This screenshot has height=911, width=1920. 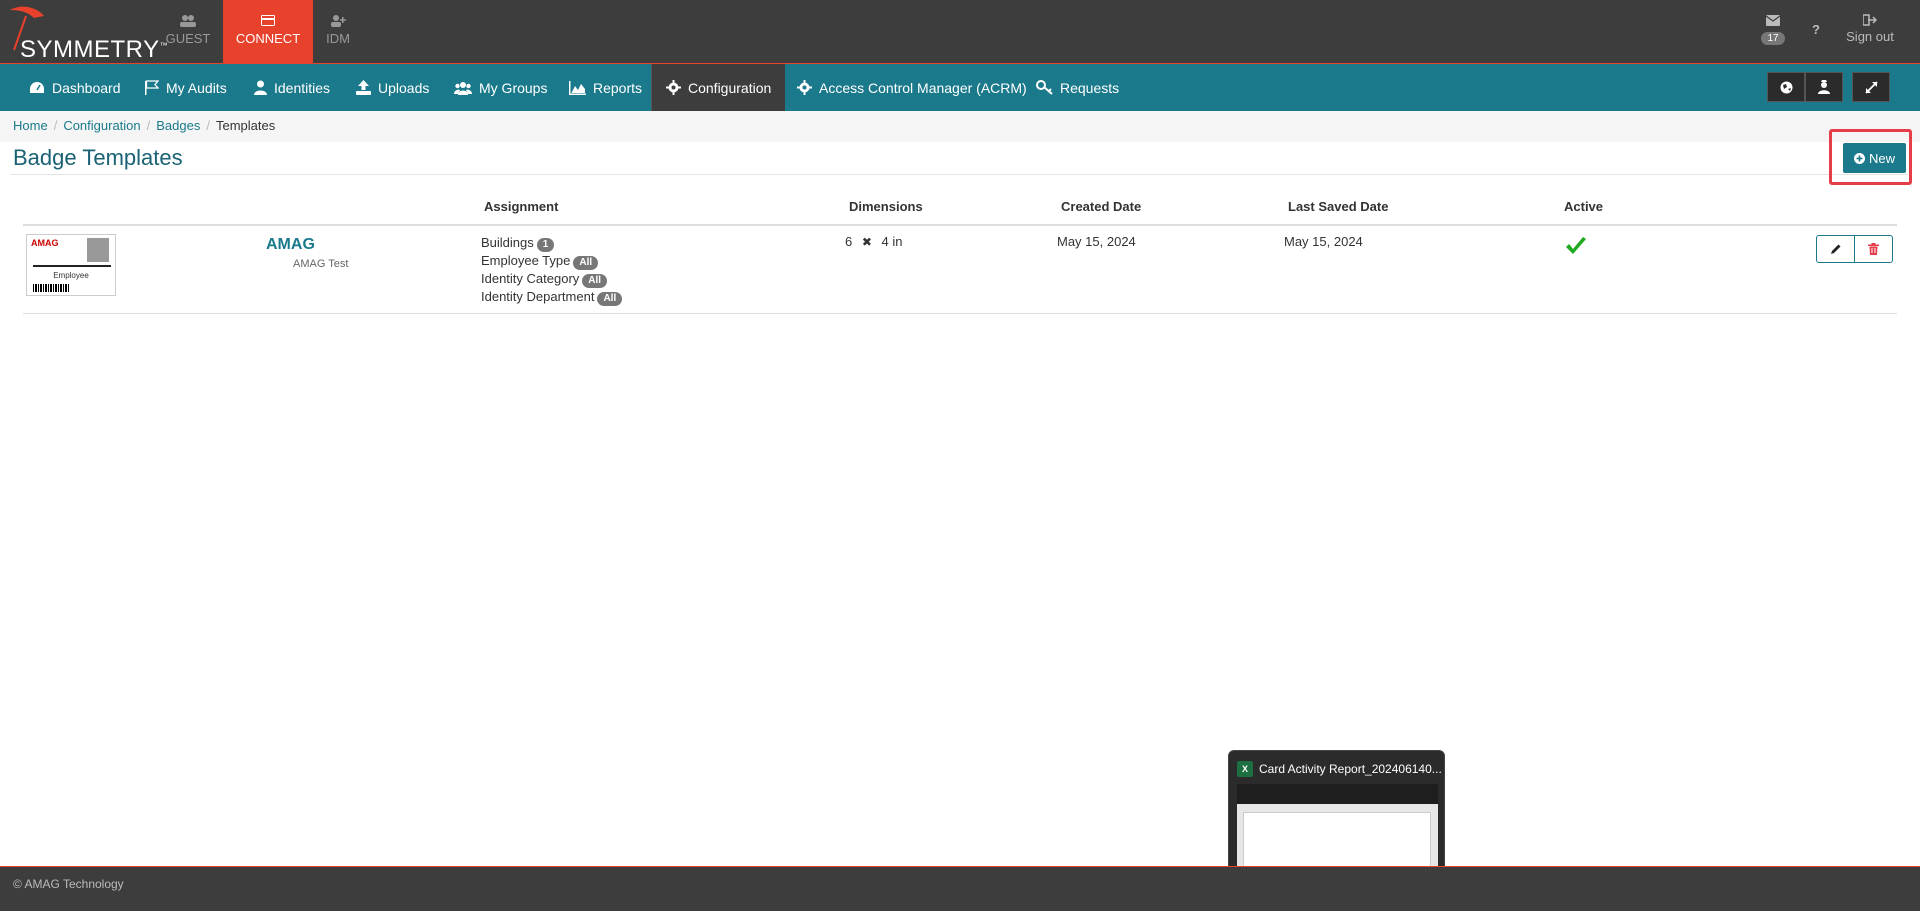 I want to click on edit-template-button, so click(x=1835, y=249).